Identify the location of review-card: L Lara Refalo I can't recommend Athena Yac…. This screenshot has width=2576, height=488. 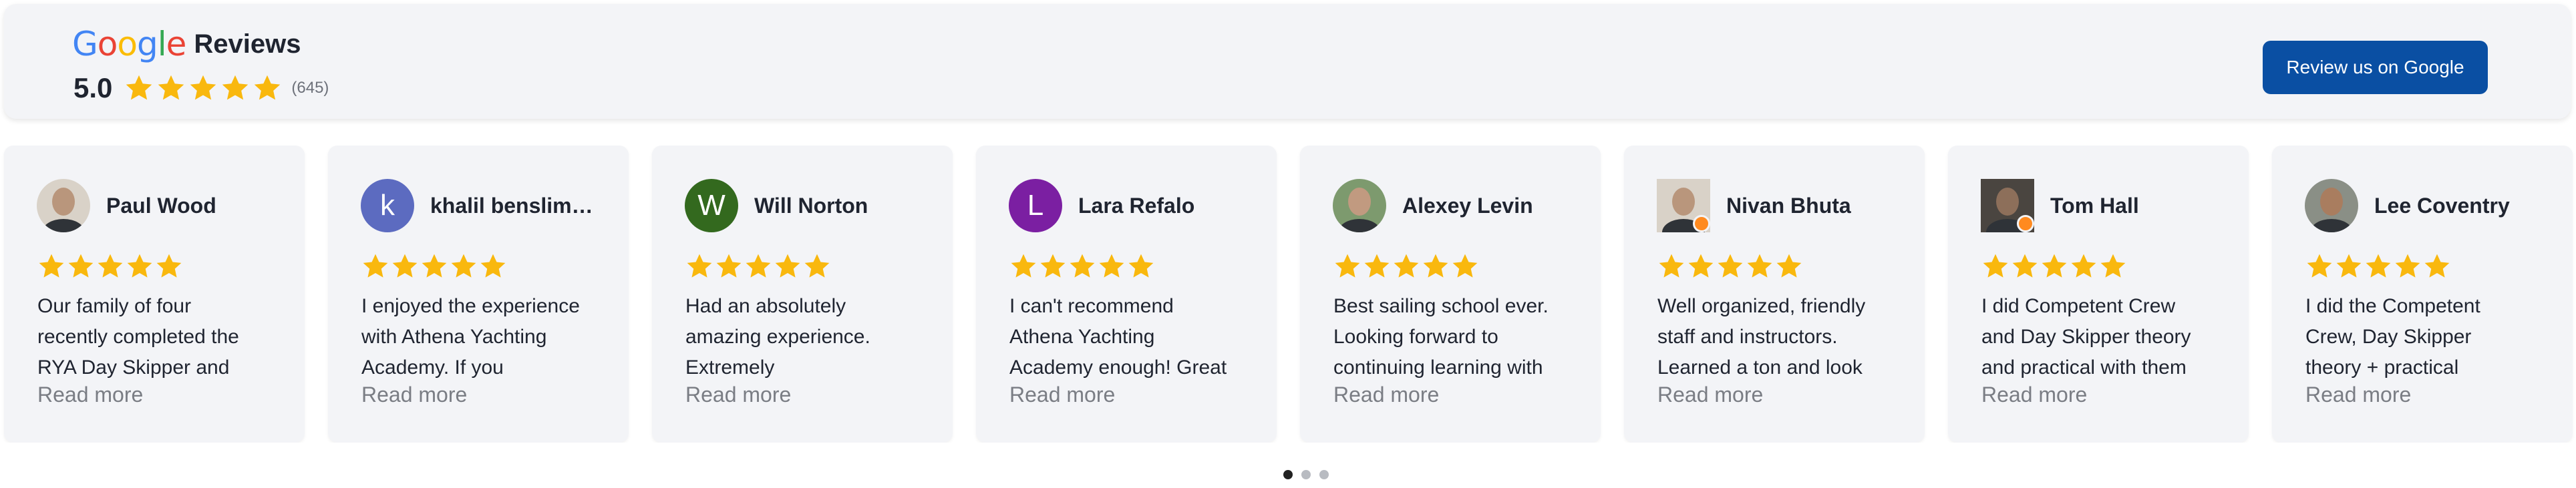
(1126, 294).